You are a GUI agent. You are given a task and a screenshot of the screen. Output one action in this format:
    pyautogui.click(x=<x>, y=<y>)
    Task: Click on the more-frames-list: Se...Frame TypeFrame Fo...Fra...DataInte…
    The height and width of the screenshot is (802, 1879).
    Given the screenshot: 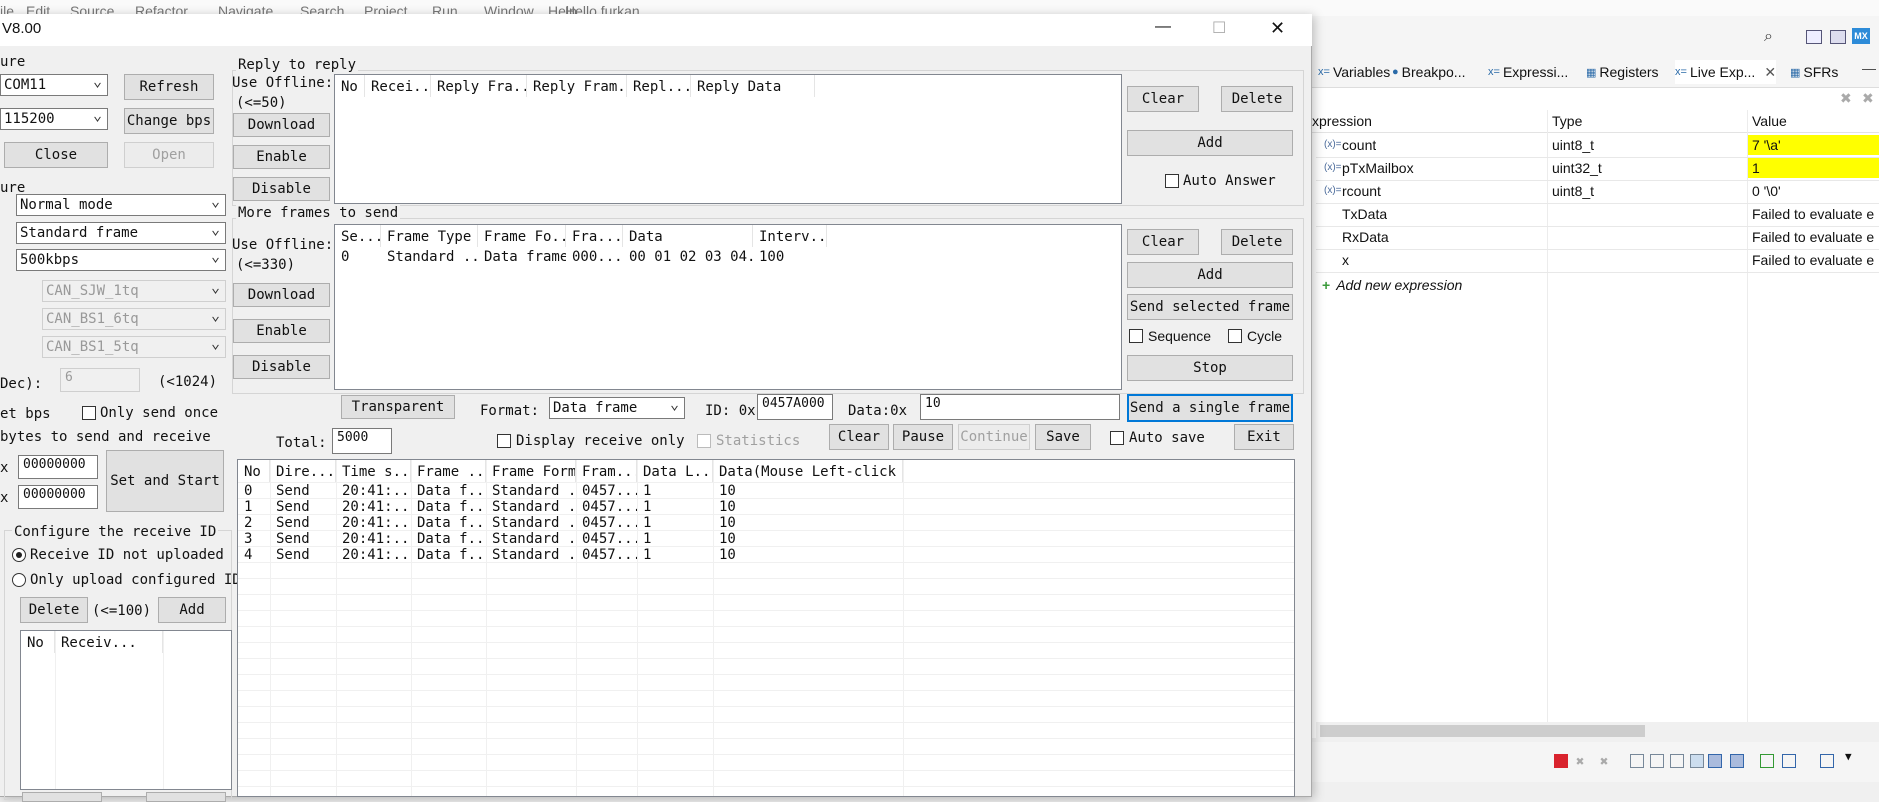 What is the action you would take?
    pyautogui.click(x=728, y=307)
    